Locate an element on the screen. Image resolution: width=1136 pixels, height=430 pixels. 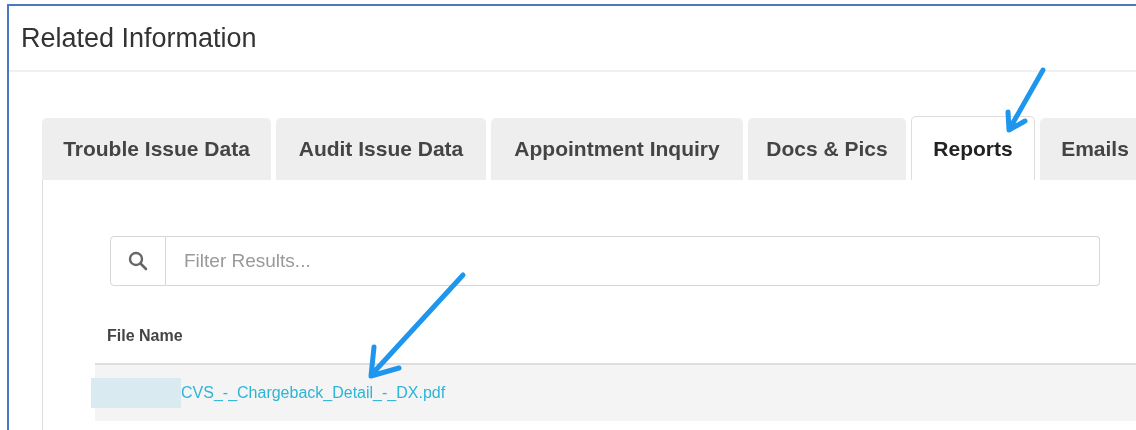
search-icon is located at coordinates (138, 261).